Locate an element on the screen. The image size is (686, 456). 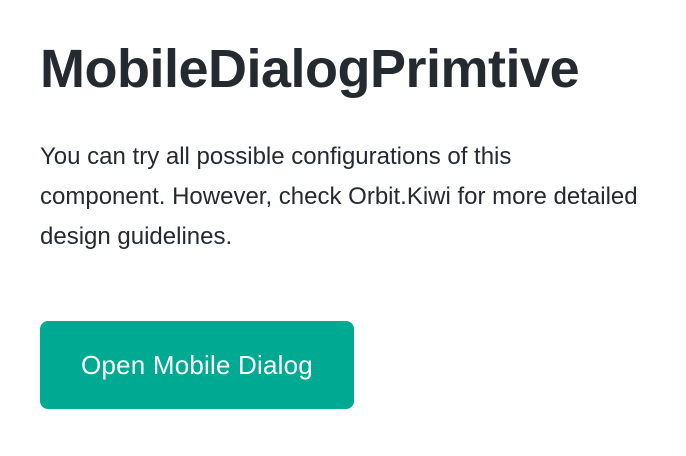
open-mobile-dialog-button: Open Mobile Dialog is located at coordinates (197, 365).